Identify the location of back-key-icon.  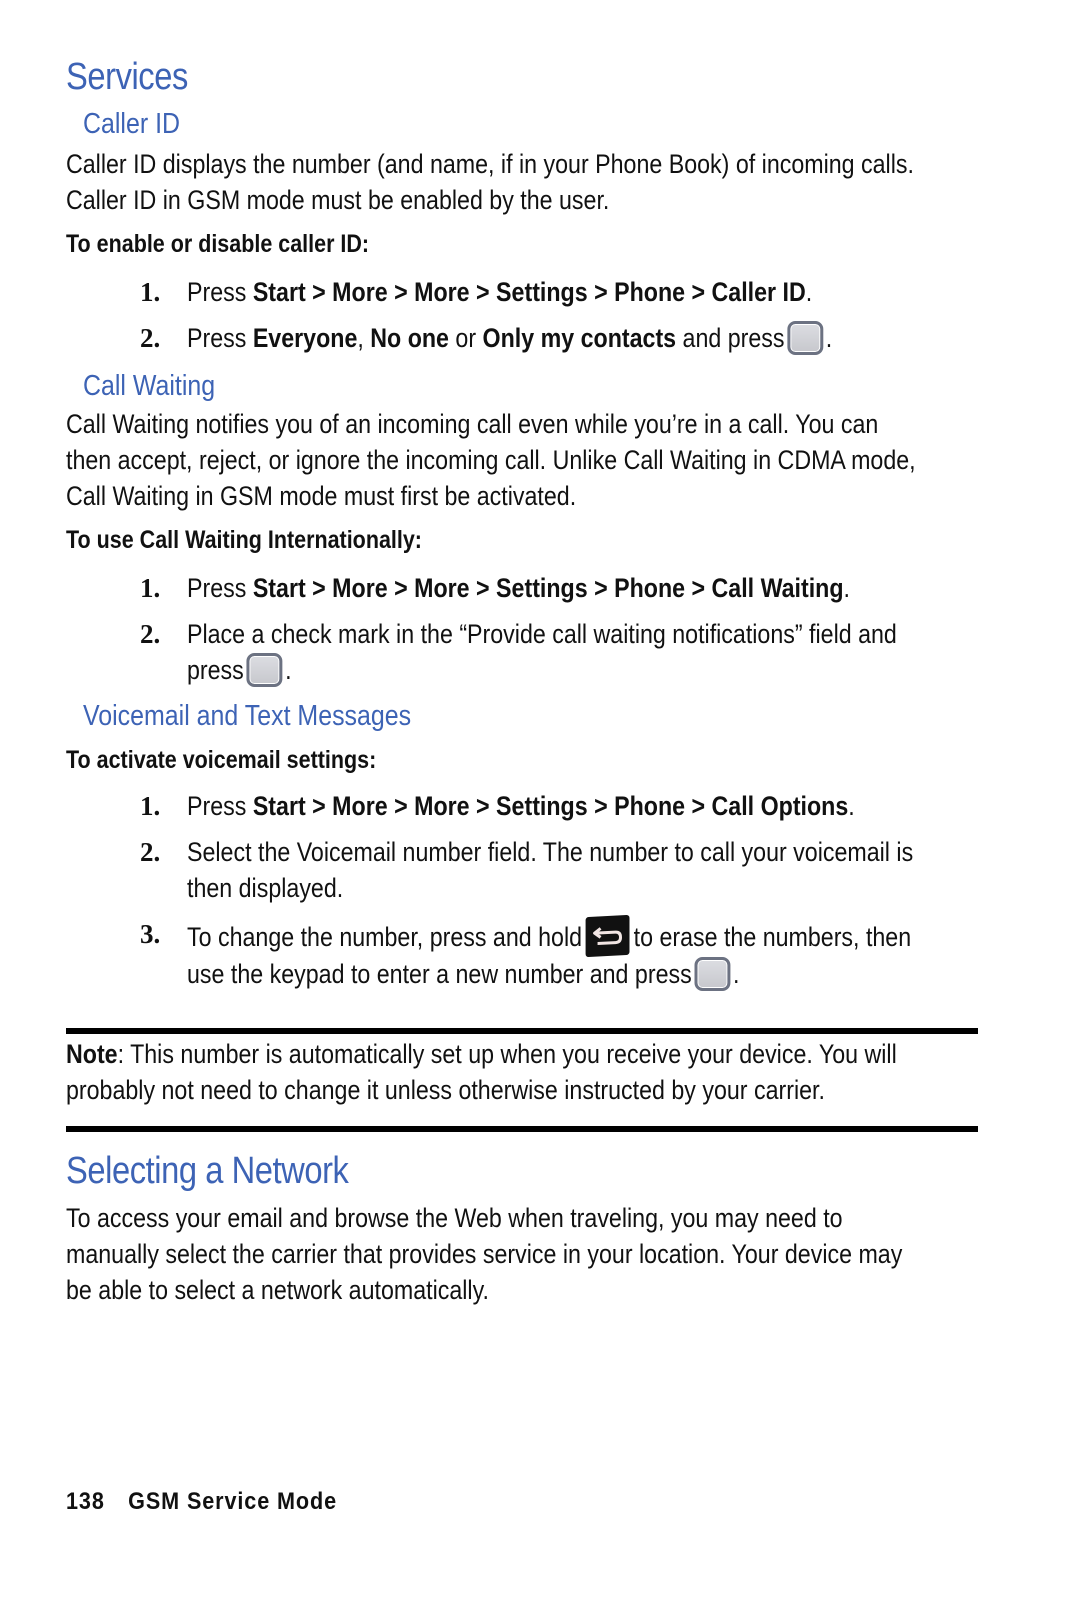
(607, 936).